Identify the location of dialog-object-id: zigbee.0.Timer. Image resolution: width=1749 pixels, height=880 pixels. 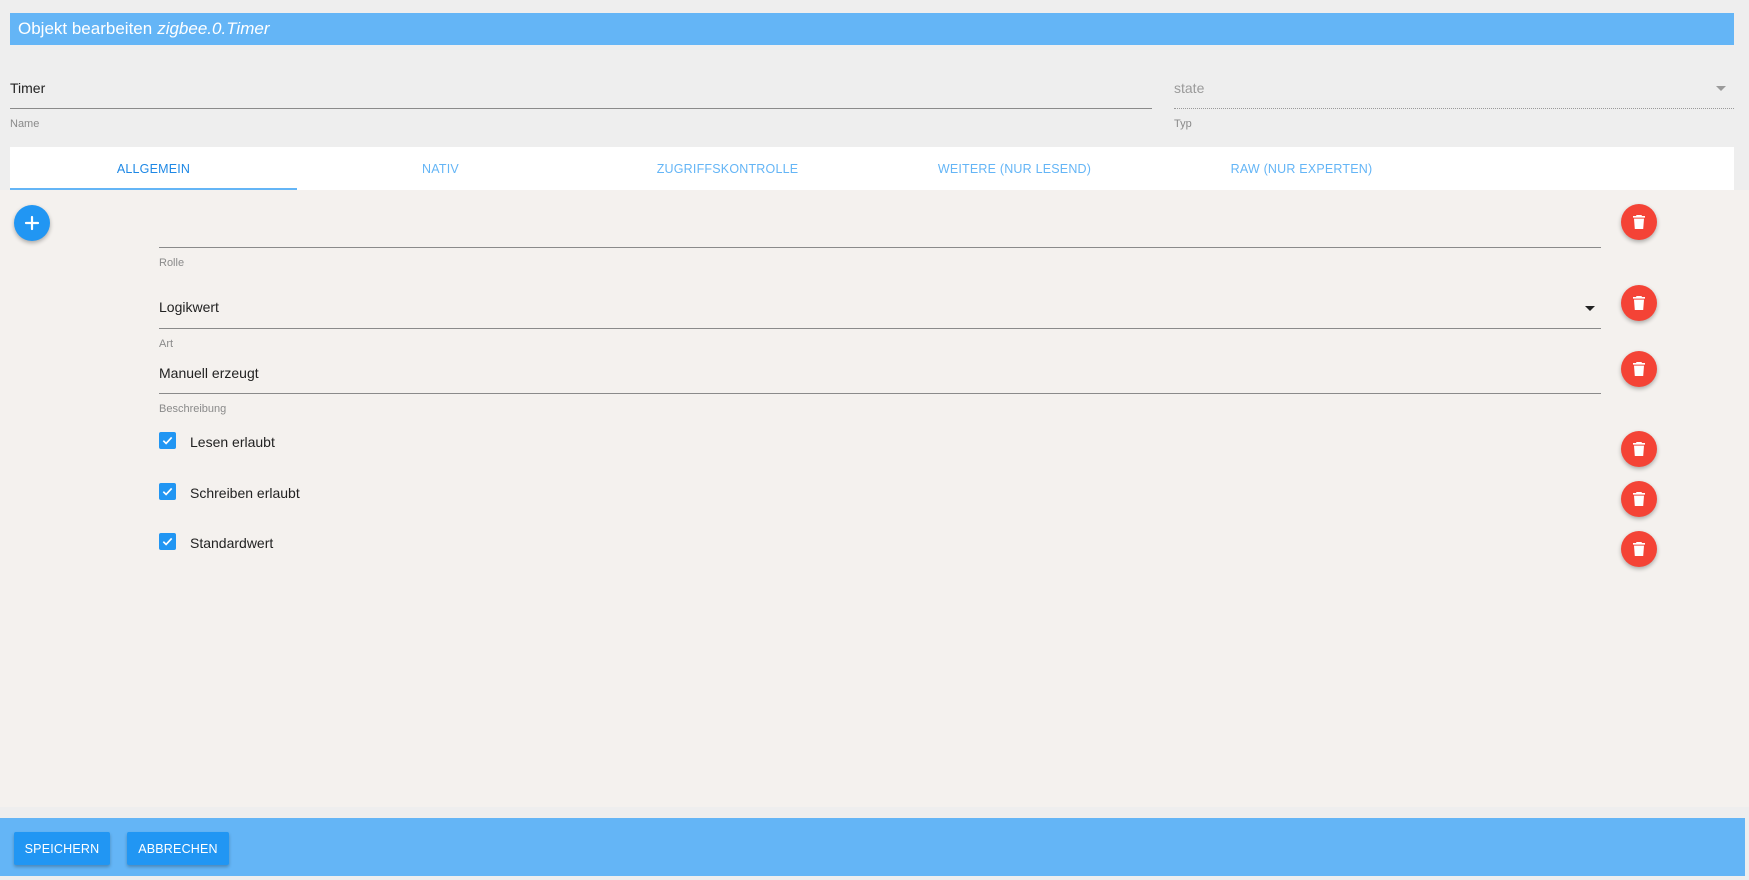
(213, 28).